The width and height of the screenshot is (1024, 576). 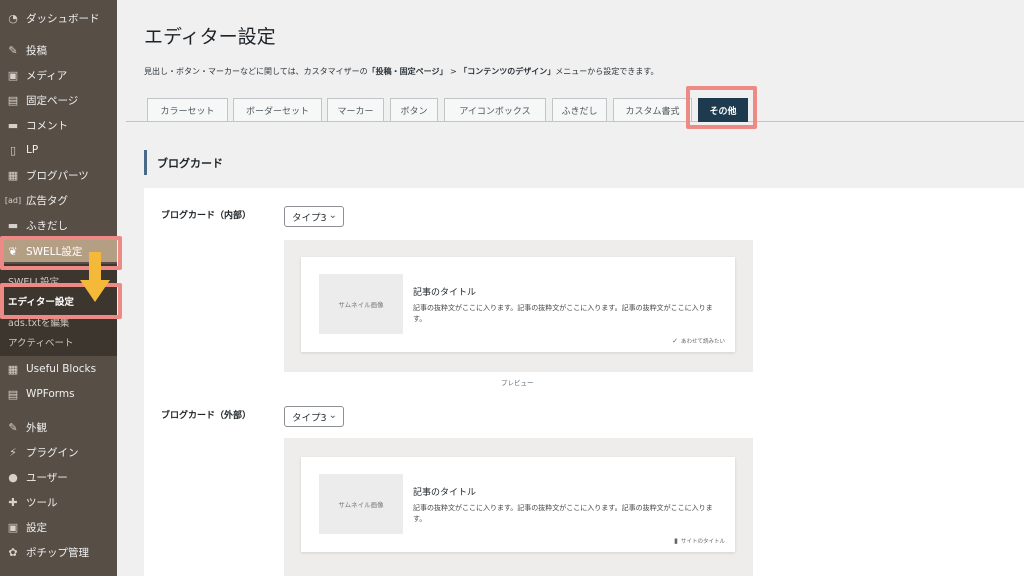 I want to click on user-icon: ●, so click(x=13, y=477).